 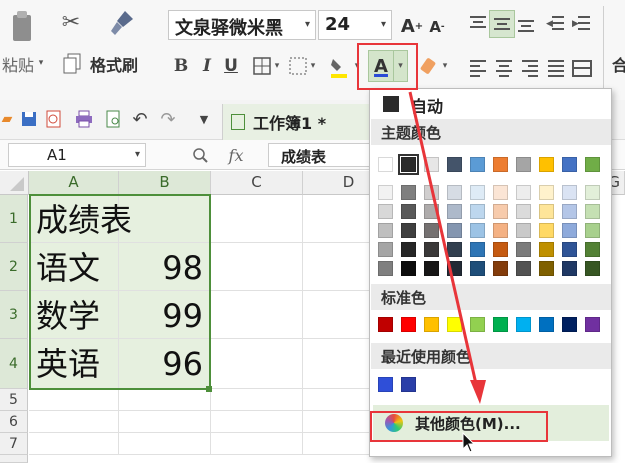 What do you see at coordinates (469, 442) in the screenshot?
I see `mouse-cursor-icon` at bounding box center [469, 442].